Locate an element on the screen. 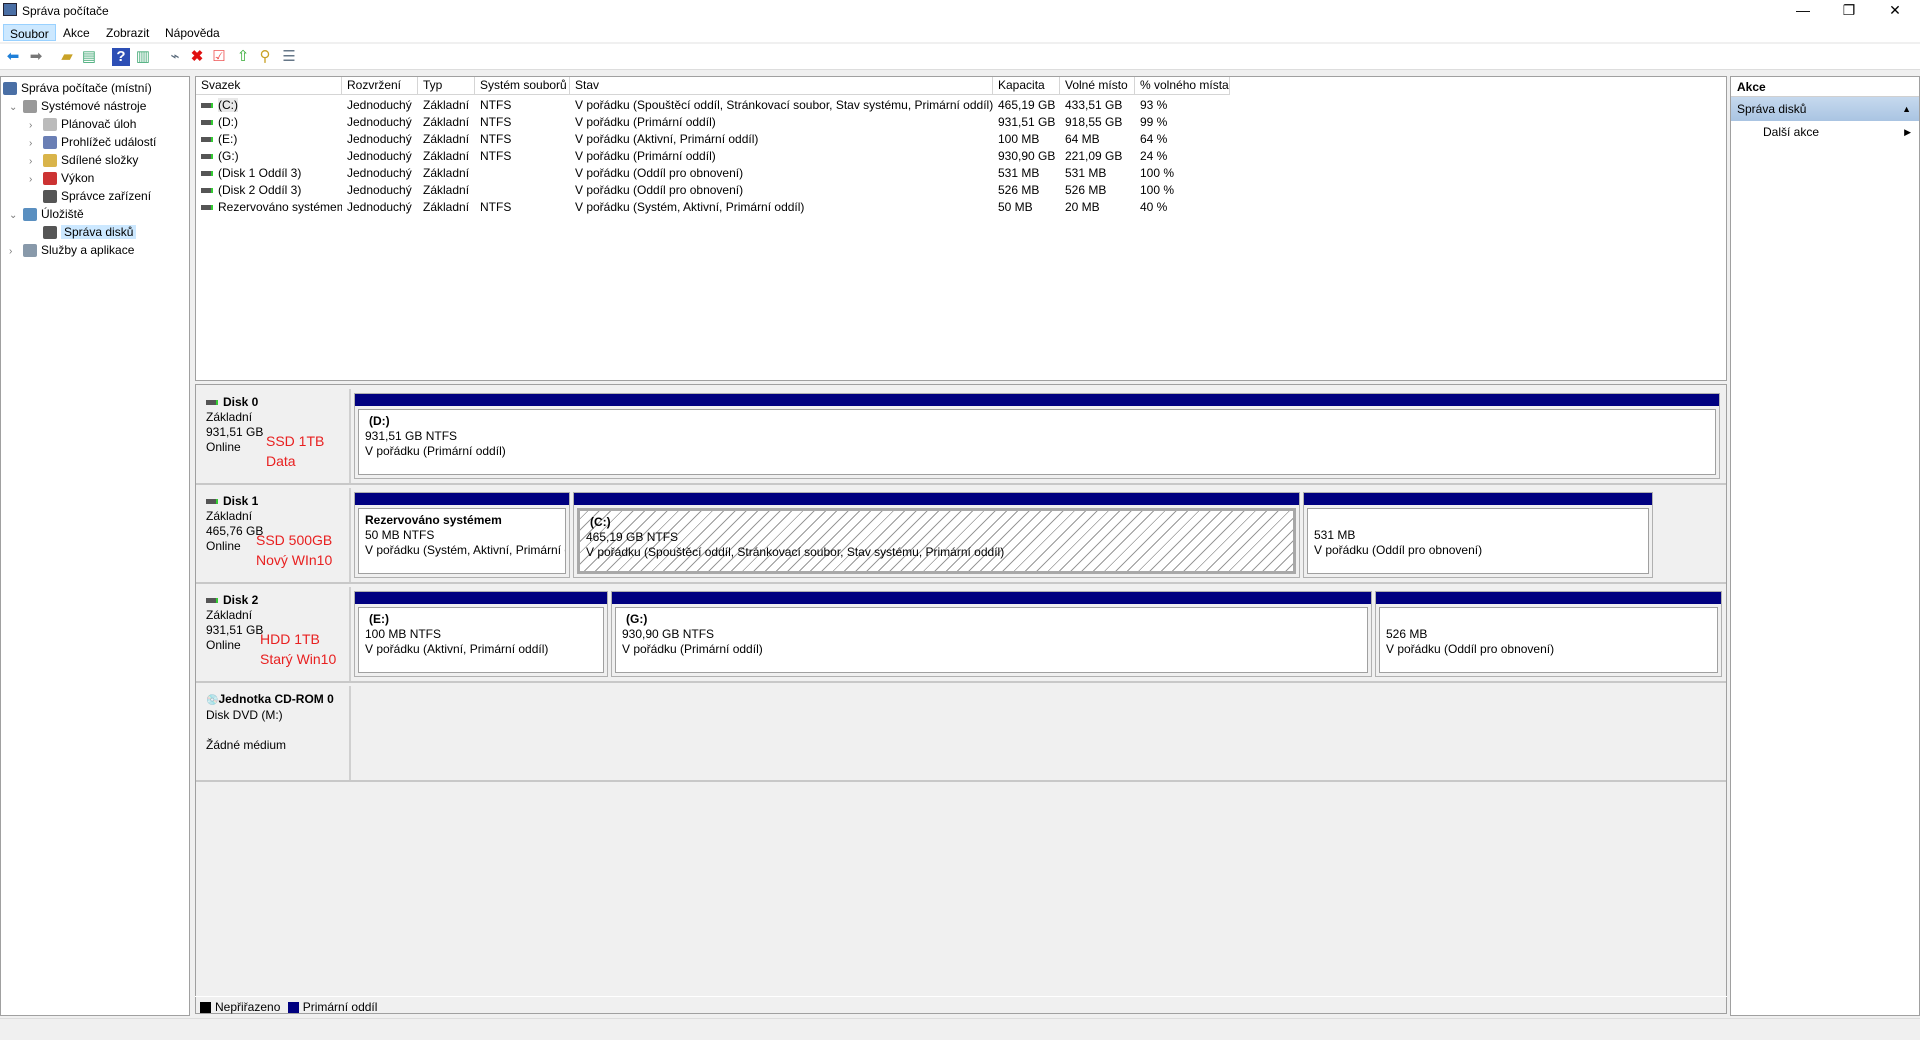 This screenshot has width=1920, height=1040. tree-item: Správa disků is located at coordinates (83, 232).